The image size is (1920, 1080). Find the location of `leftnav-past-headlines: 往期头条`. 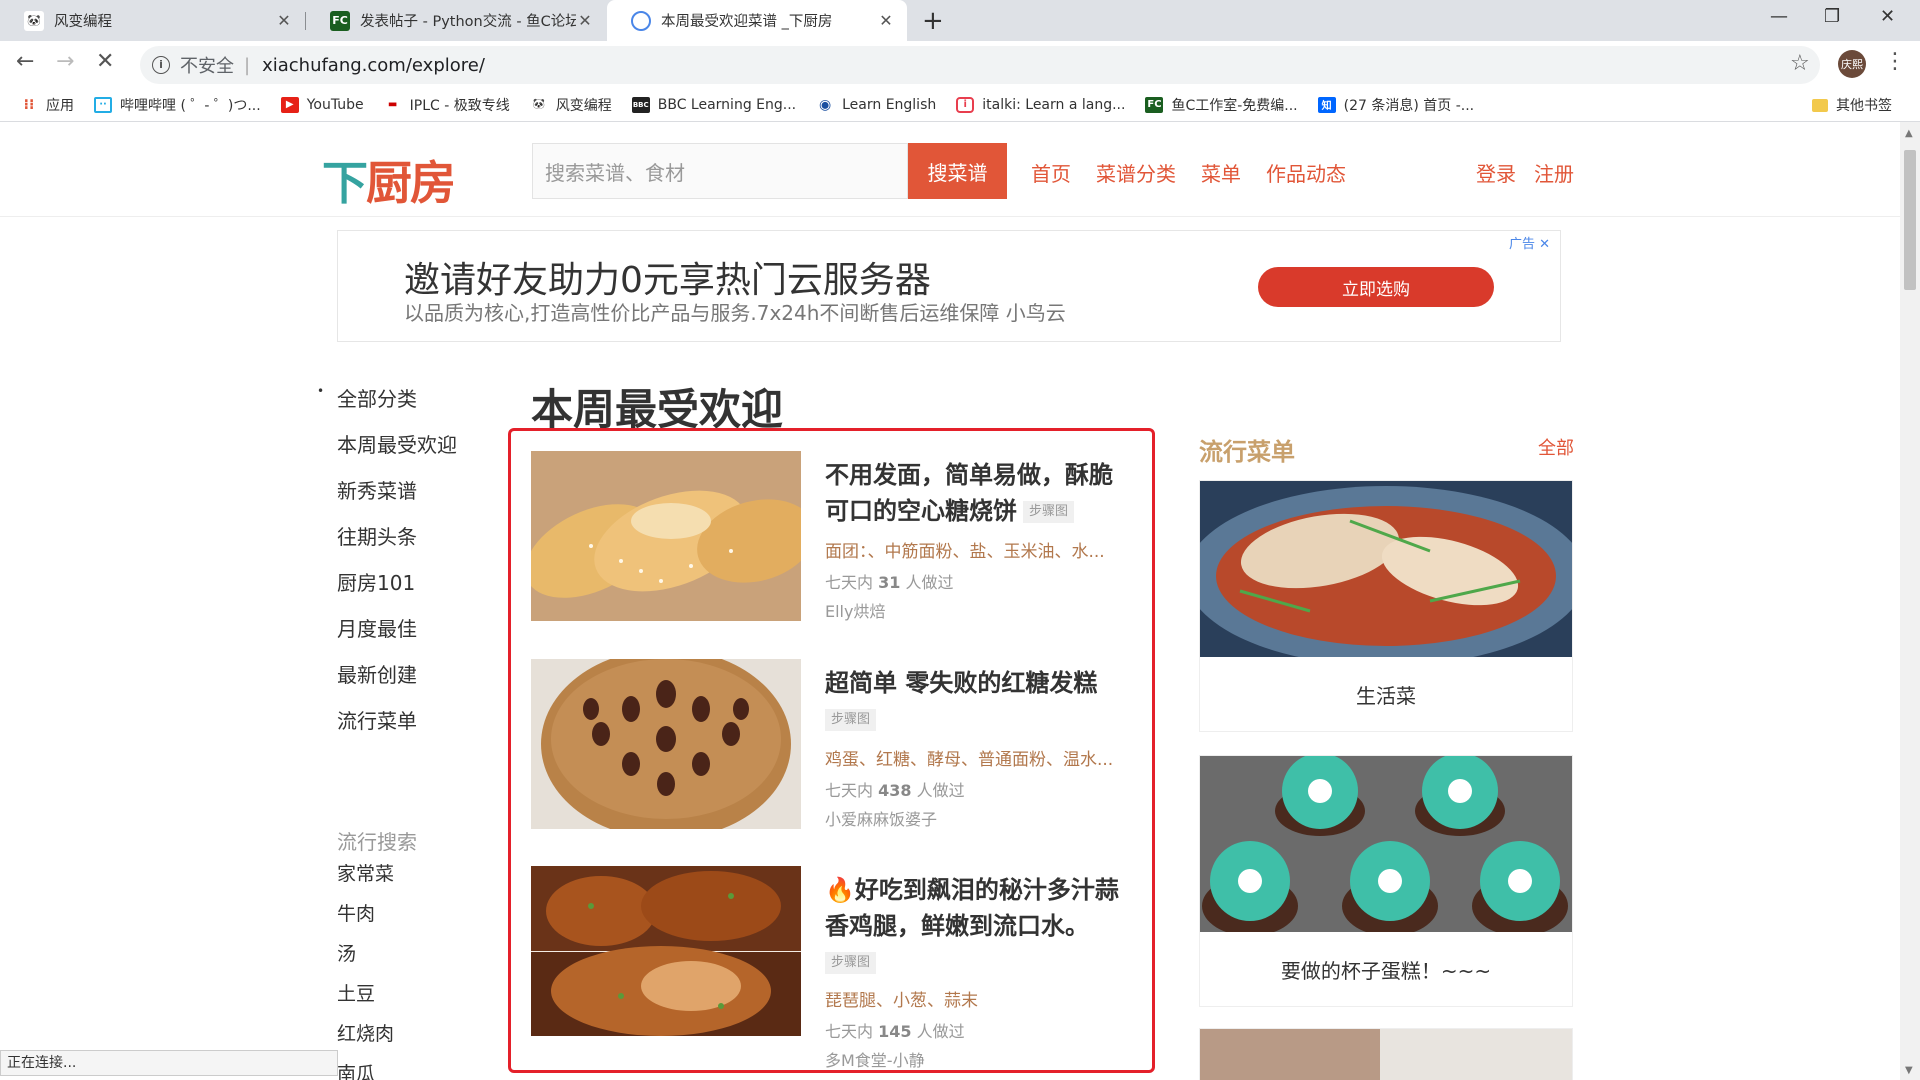

leftnav-past-headlines: 往期头条 is located at coordinates (397, 541).